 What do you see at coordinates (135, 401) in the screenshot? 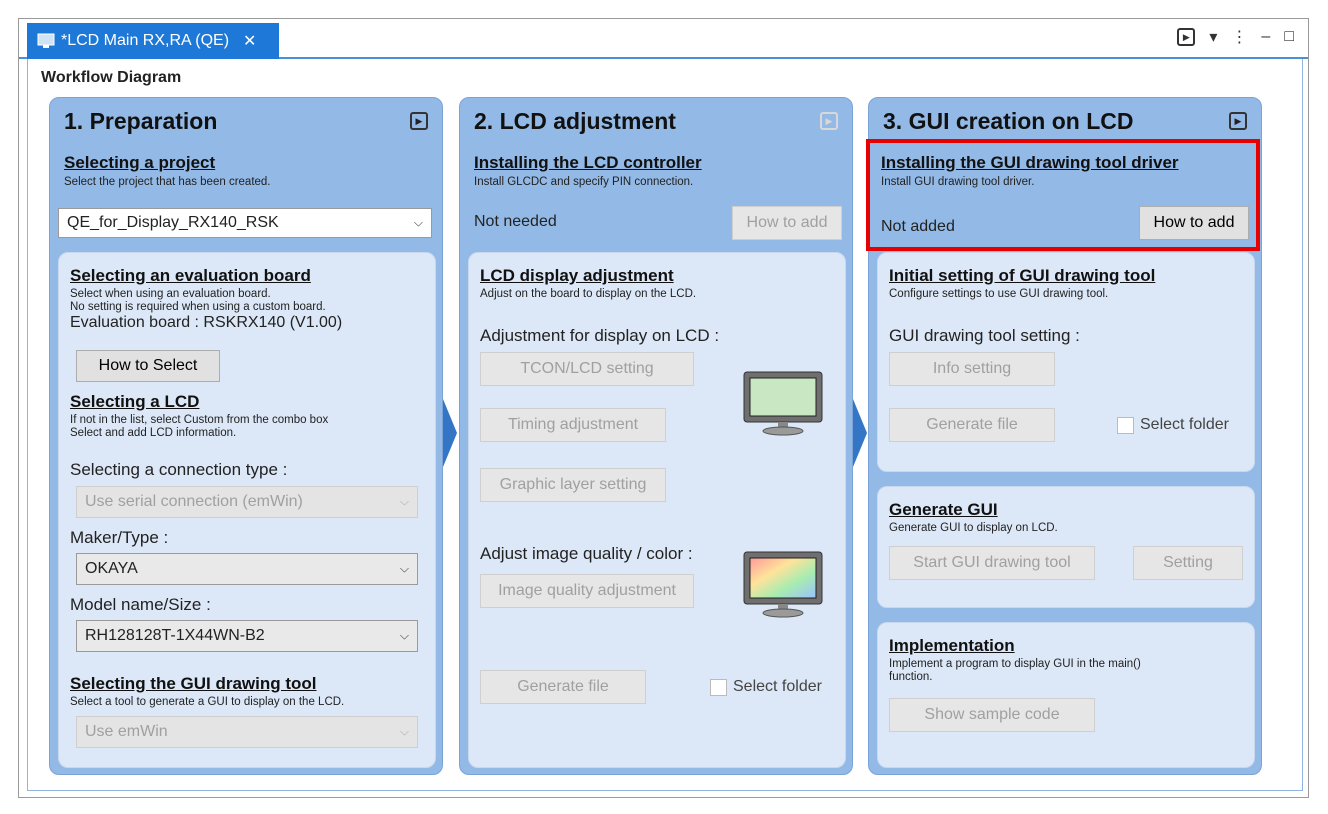
I see `section-title: Selecting a LCD` at bounding box center [135, 401].